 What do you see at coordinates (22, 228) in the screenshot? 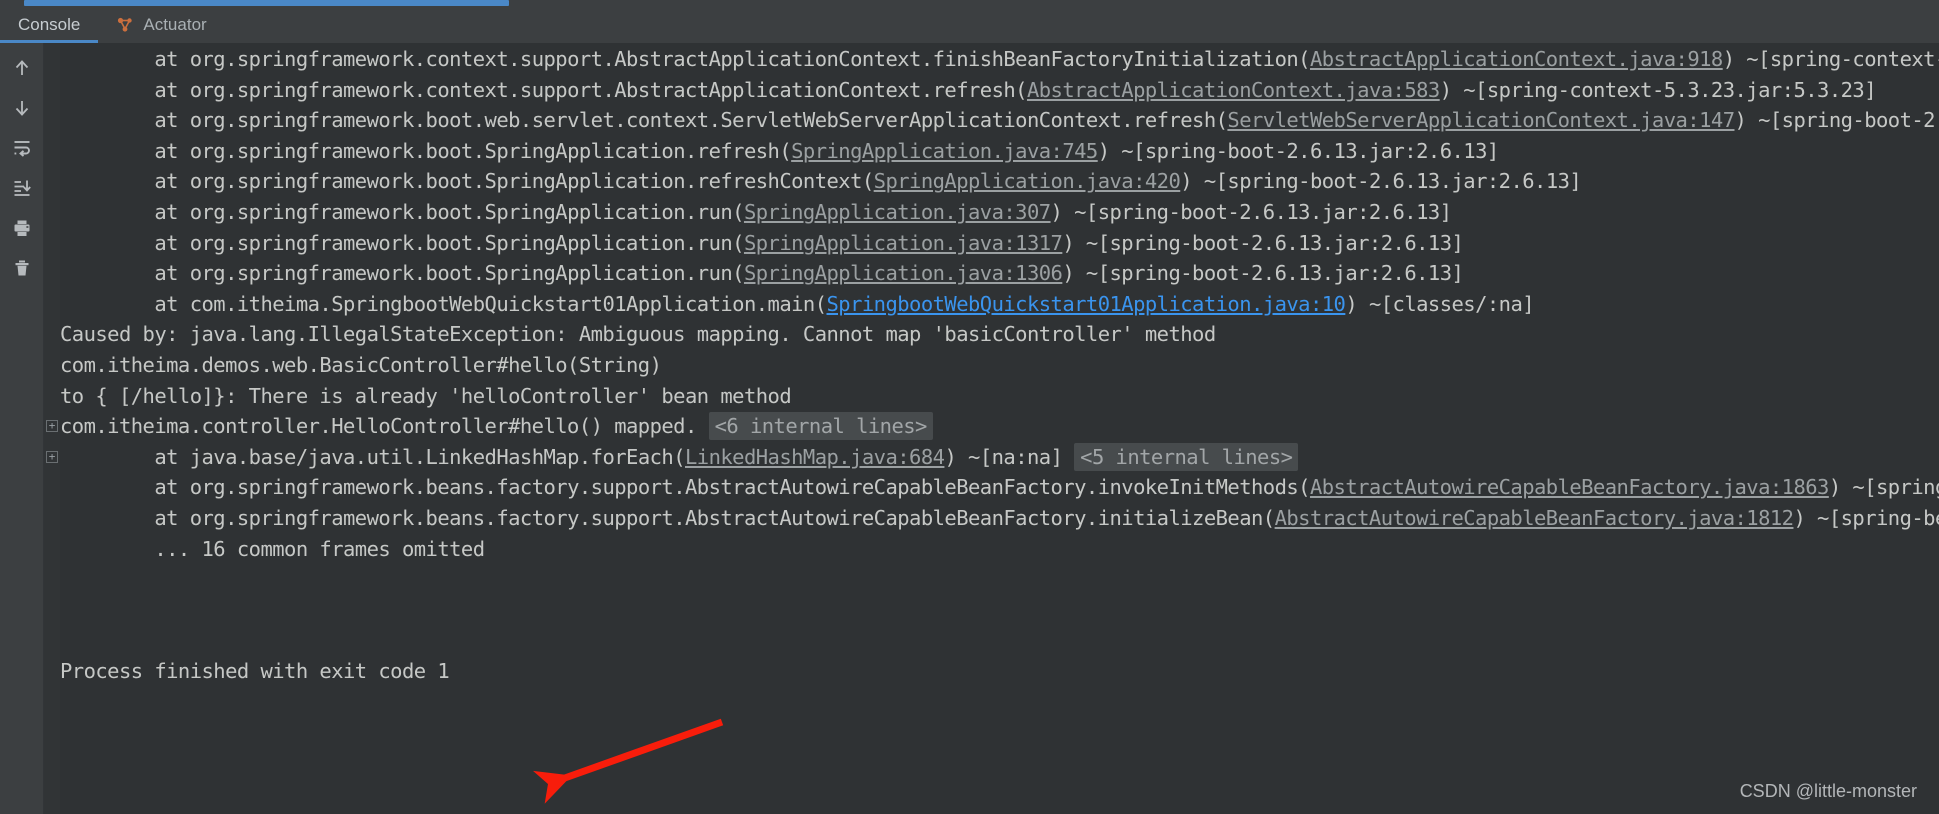
I see `print-button` at bounding box center [22, 228].